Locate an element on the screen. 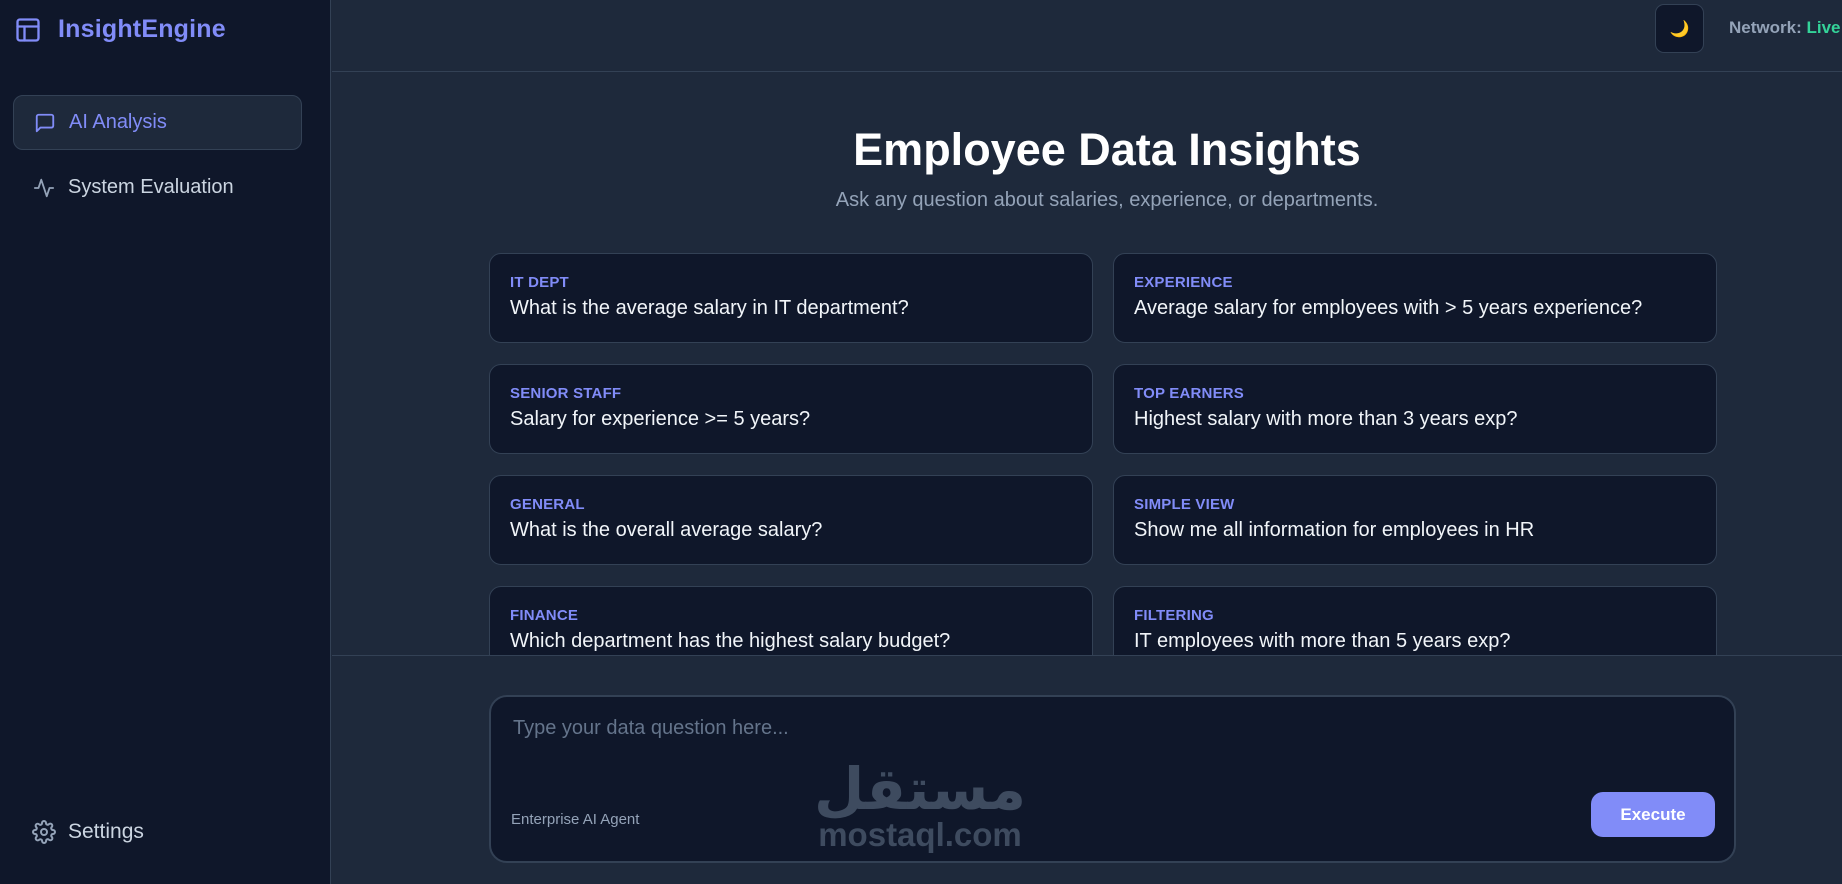 This screenshot has width=1842, height=884. sidebar-item-label: AI Analysis is located at coordinates (118, 122).